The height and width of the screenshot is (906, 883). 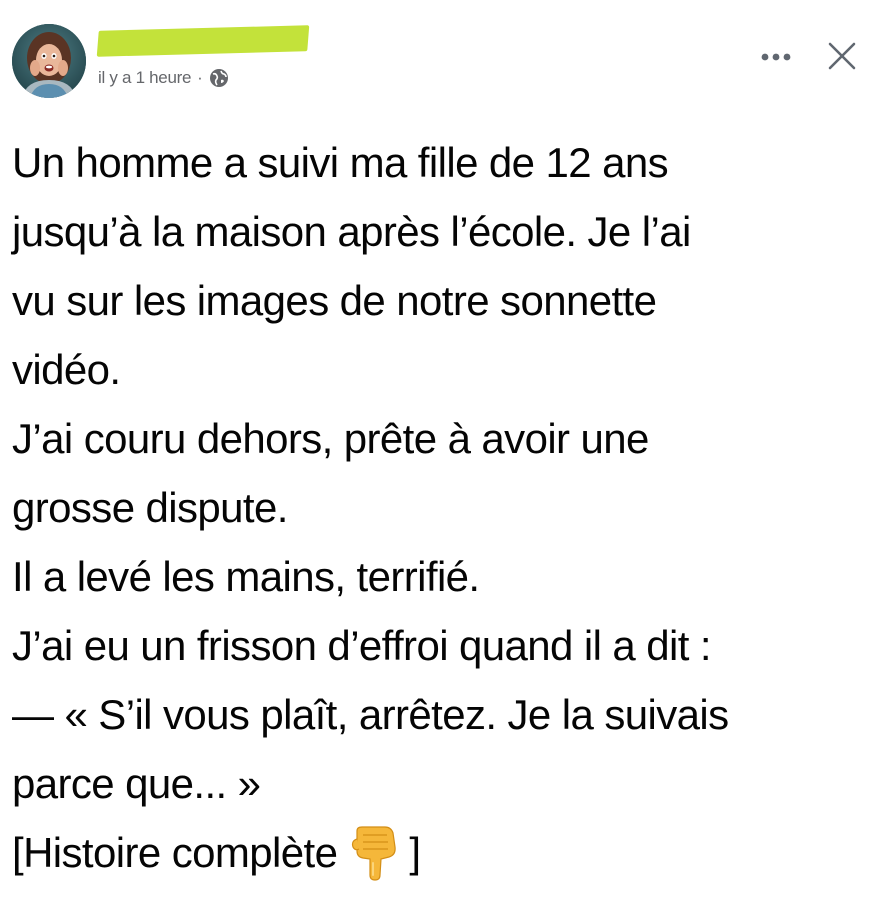 I want to click on post-text-line: jusqu’à la maison après l’école. Je l’ai, so click(x=351, y=231).